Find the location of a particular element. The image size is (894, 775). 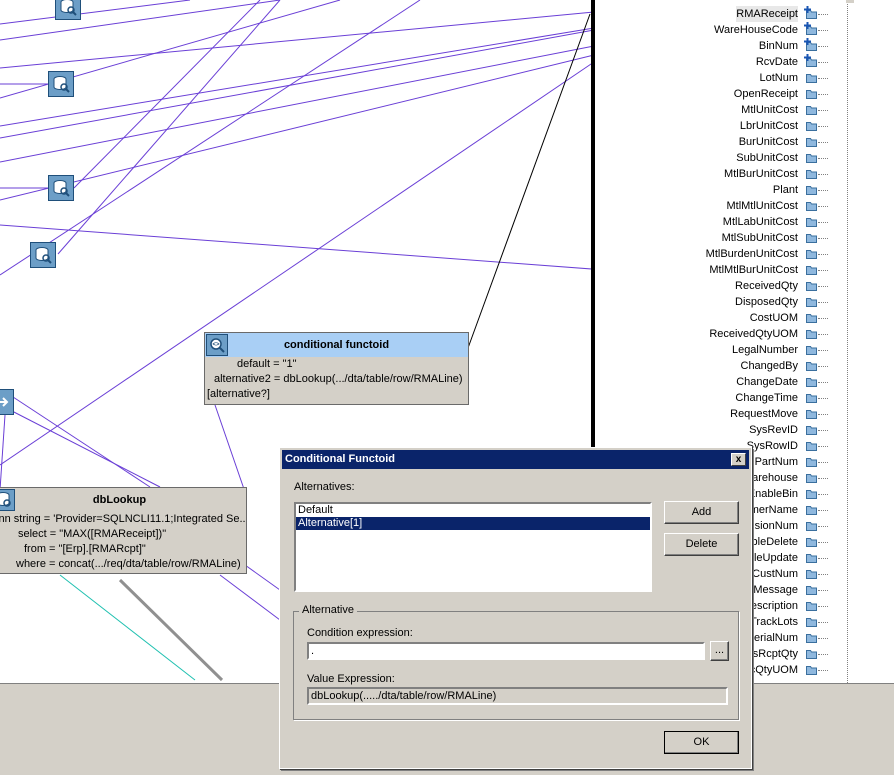

tree-node: TrackLots is located at coordinates (774, 622).